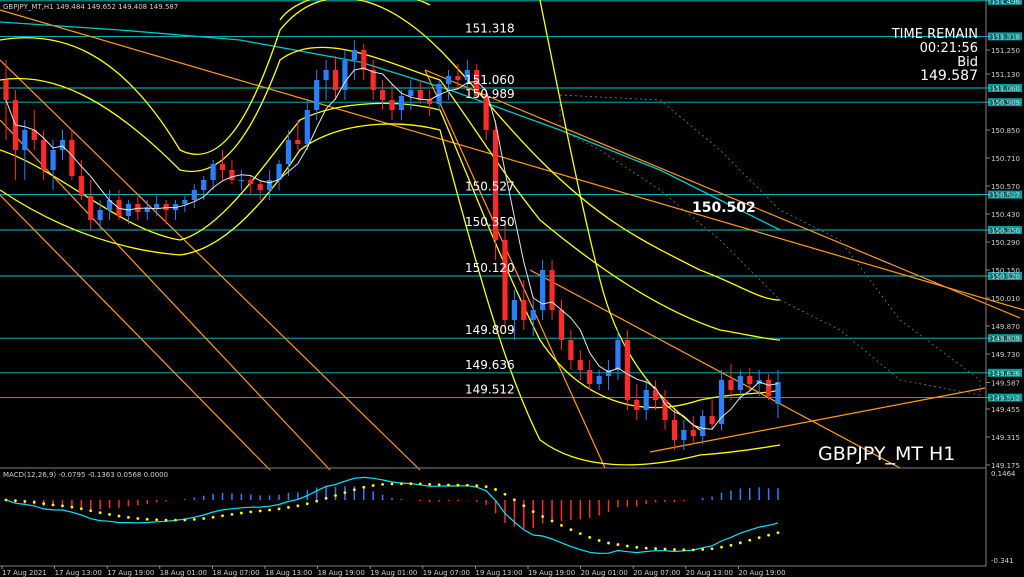  What do you see at coordinates (183, 573) in the screenshot?
I see `time-tick-label: 18 Aug 01:00` at bounding box center [183, 573].